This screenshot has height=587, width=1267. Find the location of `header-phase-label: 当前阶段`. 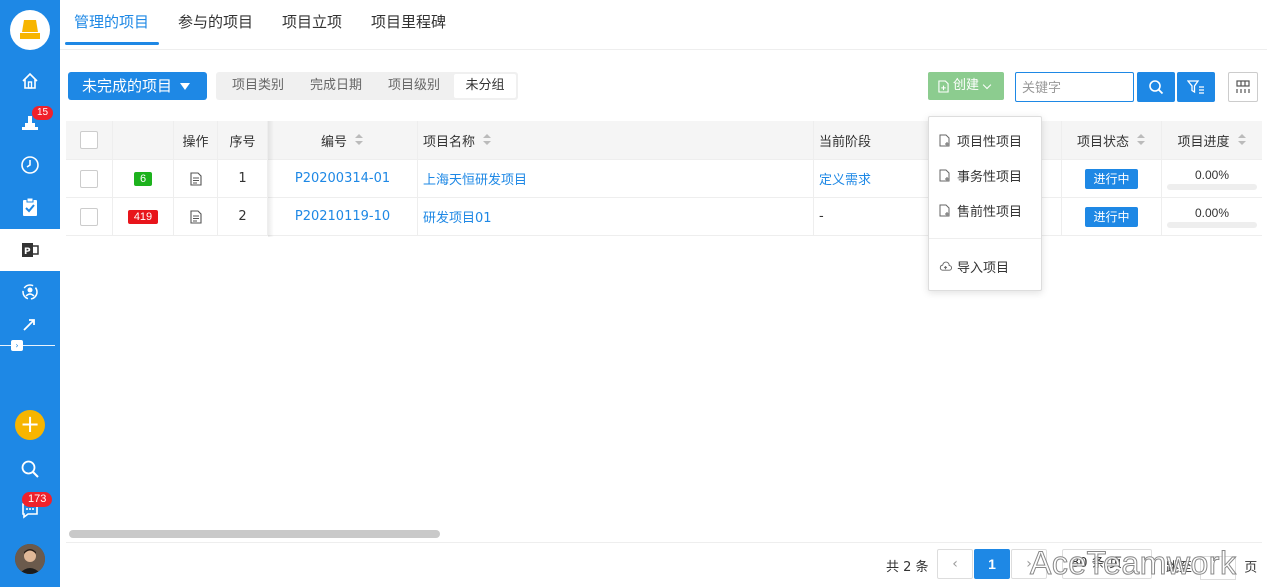

header-phase-label: 当前阶段 is located at coordinates (845, 142).